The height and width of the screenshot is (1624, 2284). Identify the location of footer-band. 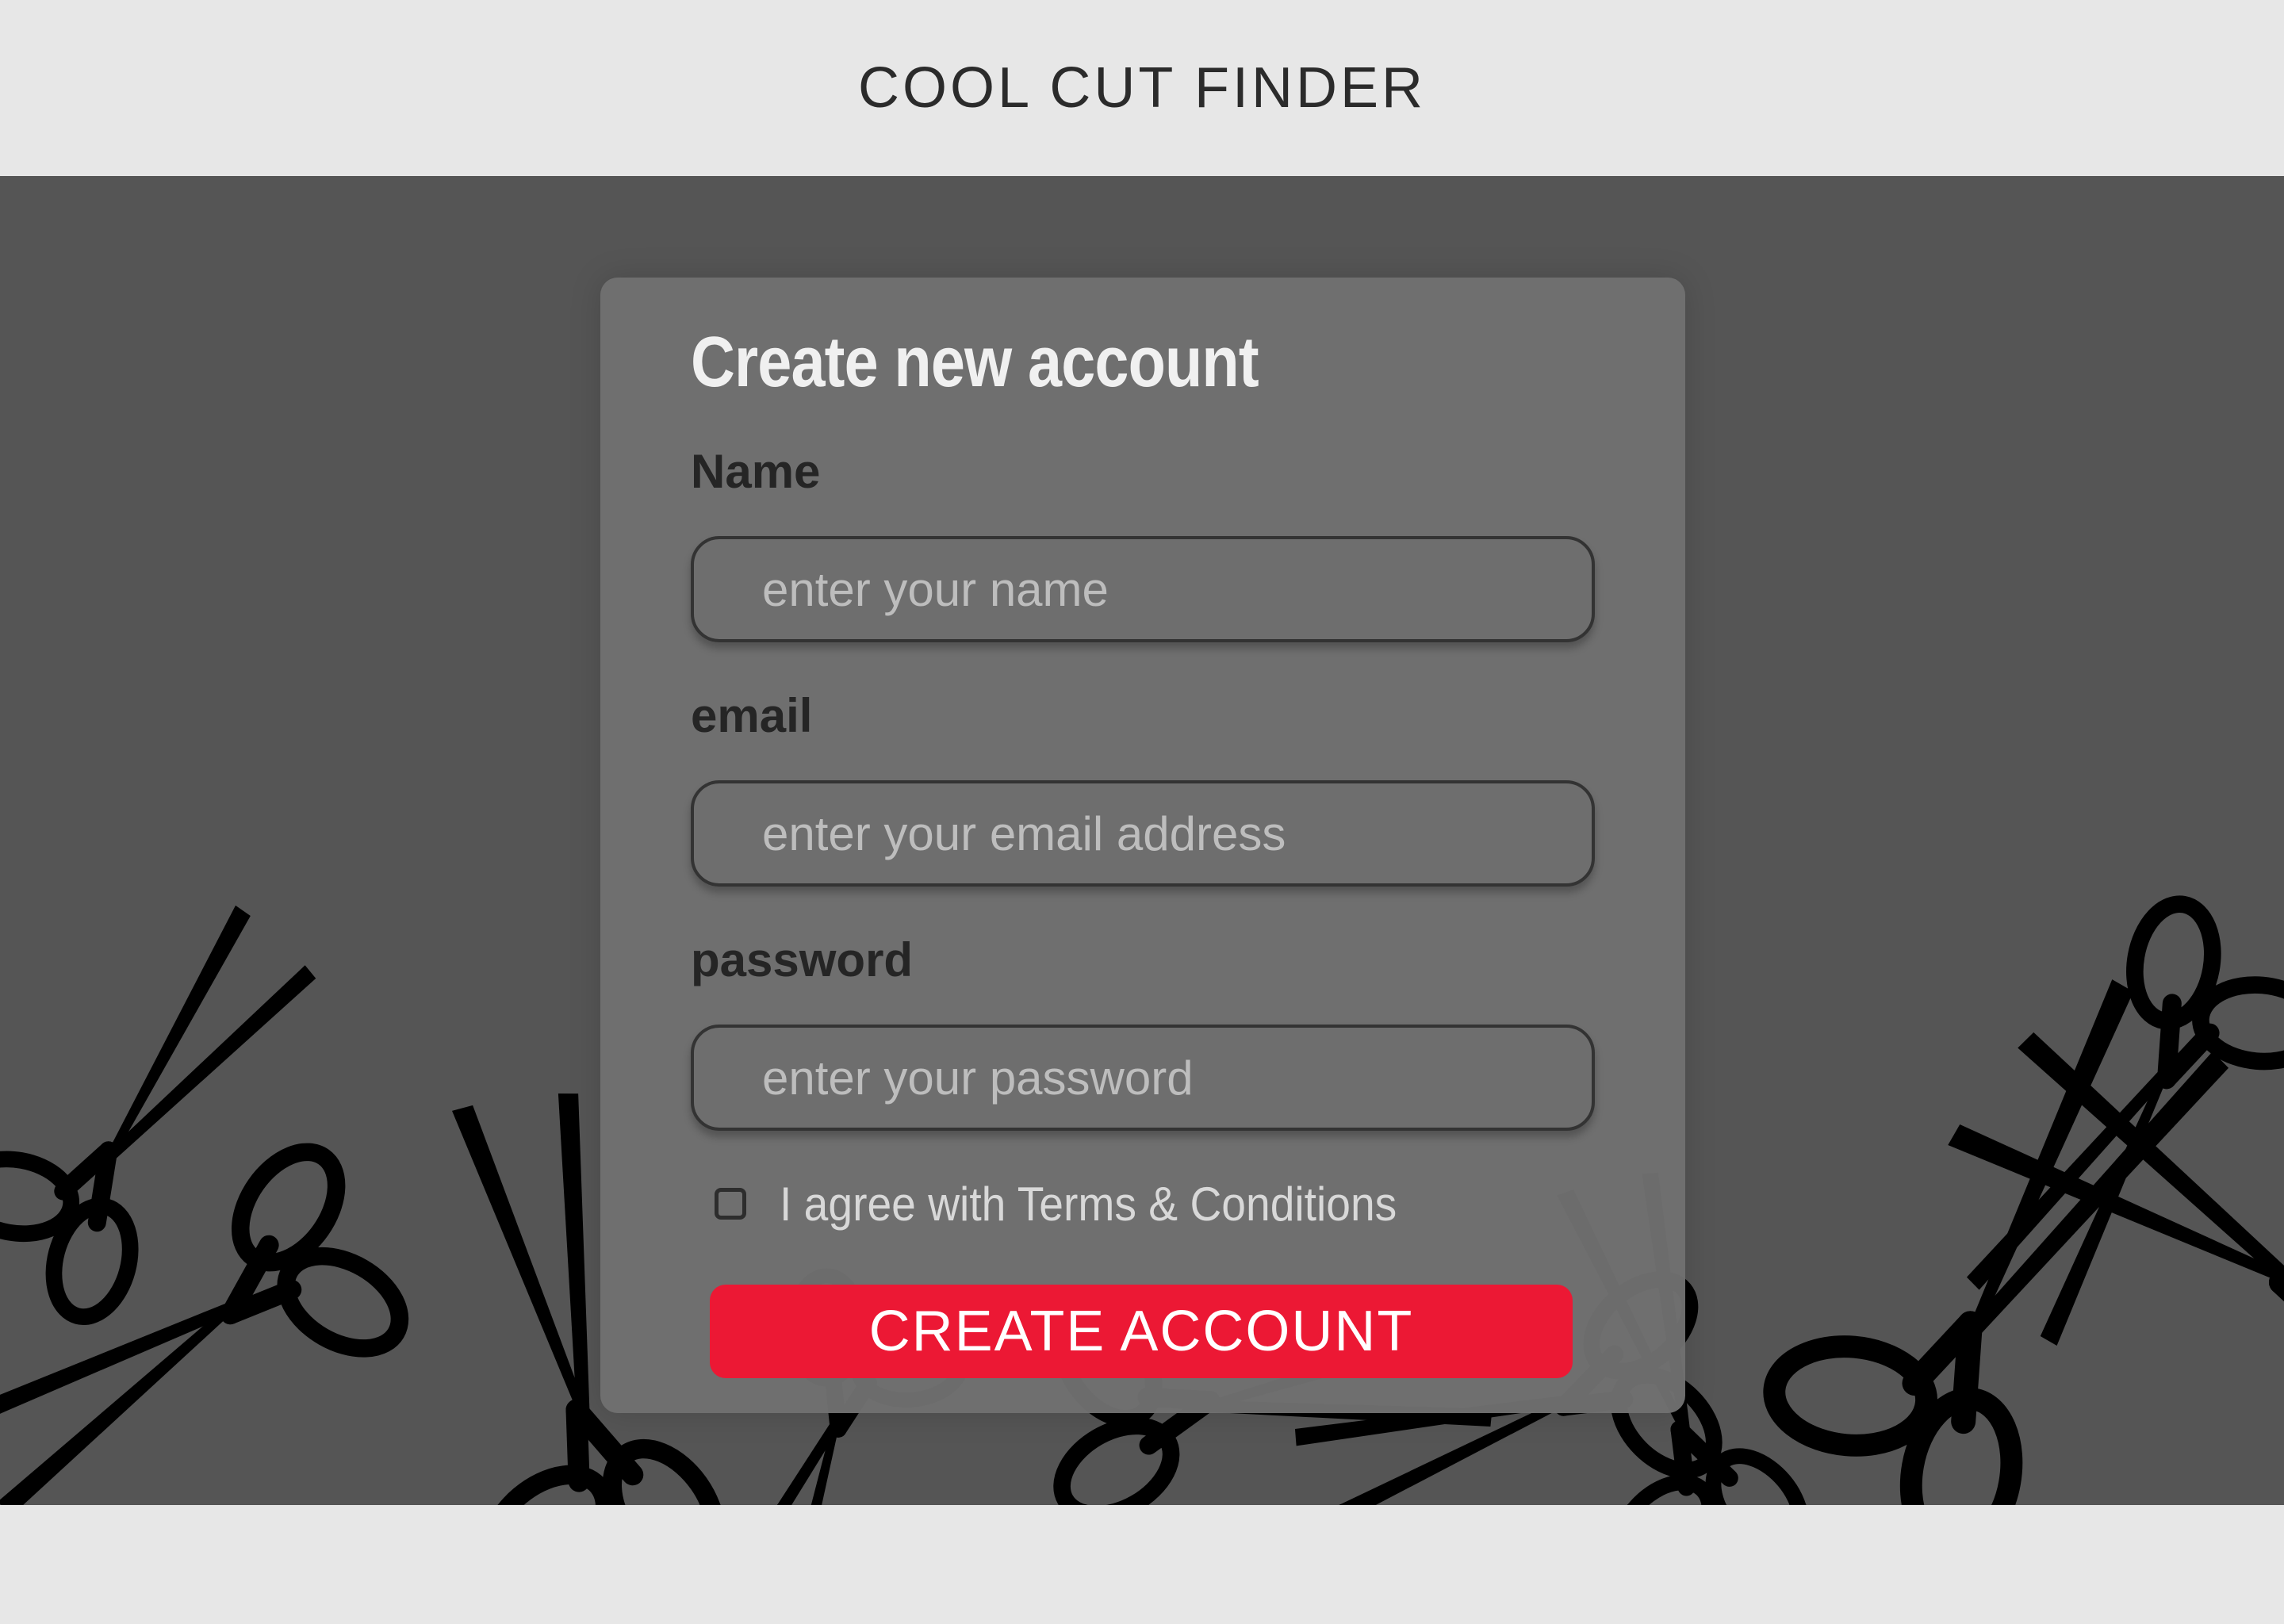
(1142, 1564).